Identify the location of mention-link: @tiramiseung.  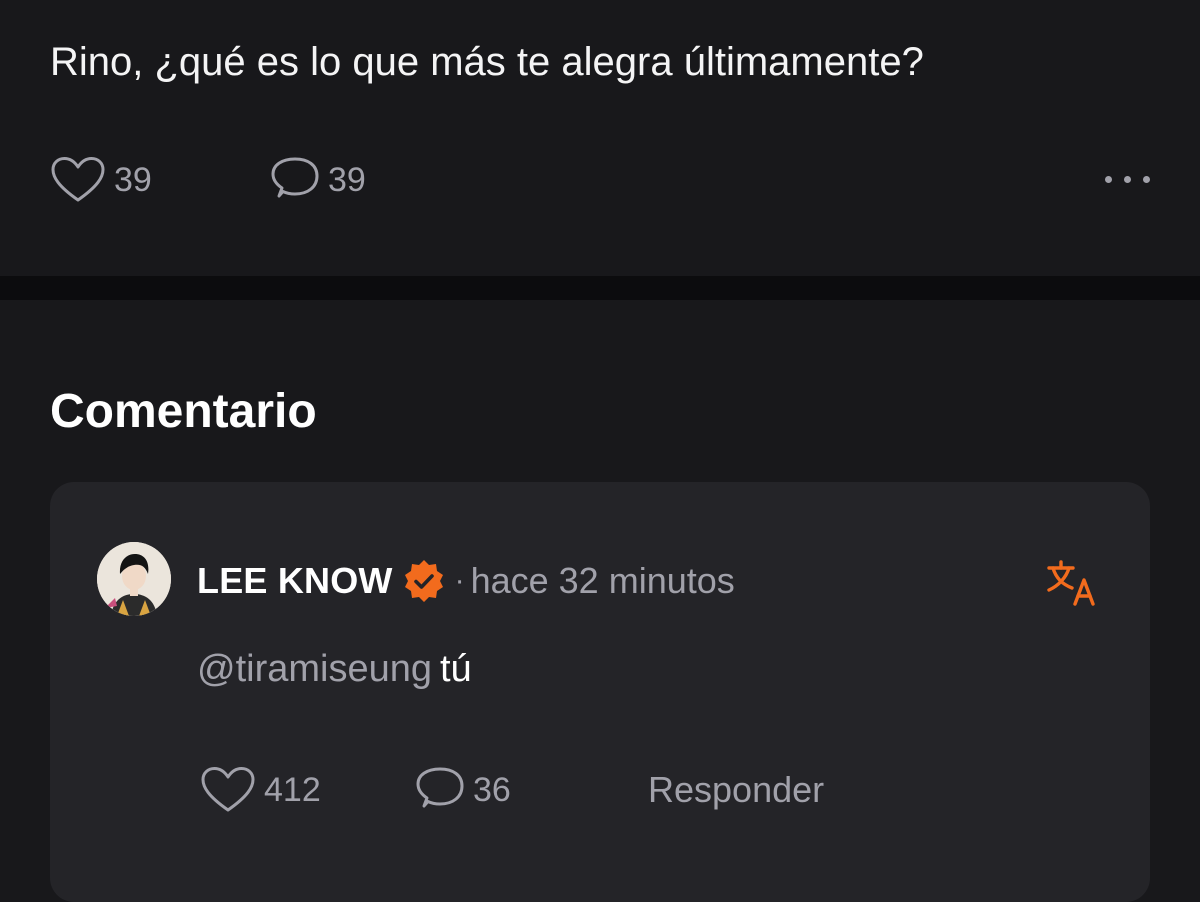
(314, 669).